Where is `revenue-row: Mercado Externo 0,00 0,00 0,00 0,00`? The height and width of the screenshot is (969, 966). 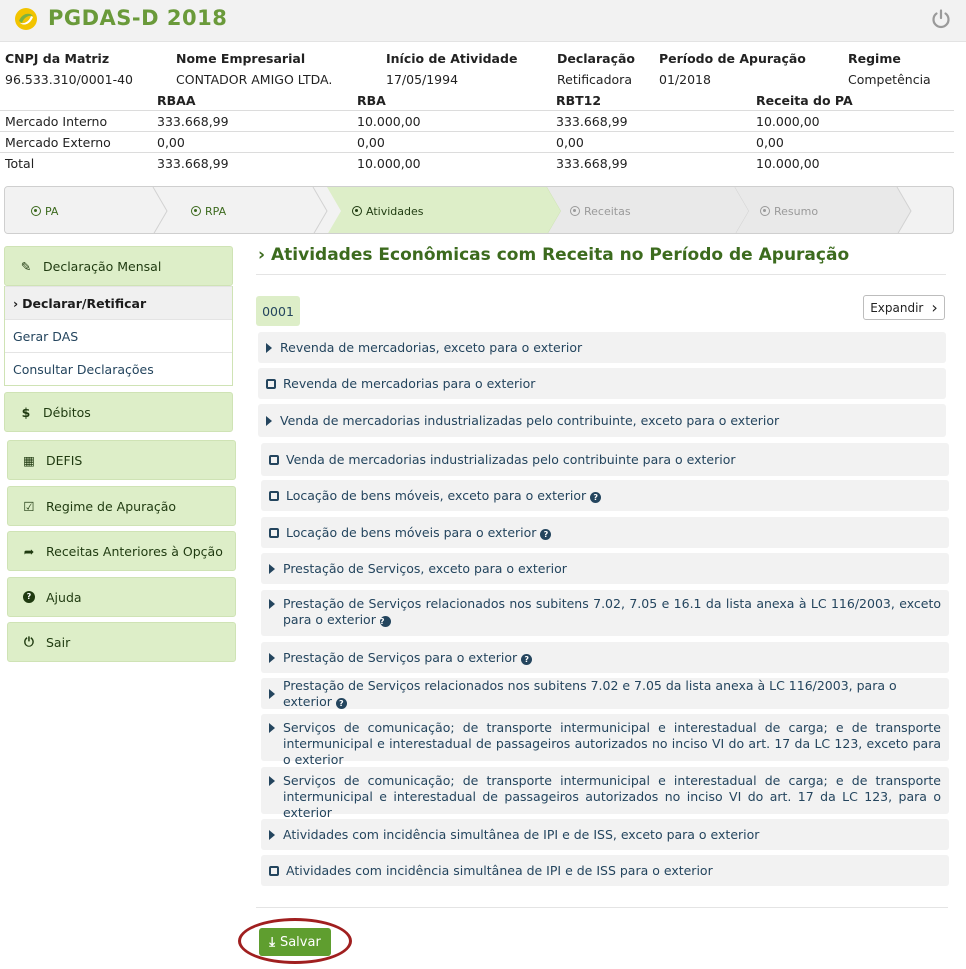 revenue-row: Mercado Externo 0,00 0,00 0,00 0,00 is located at coordinates (477, 142).